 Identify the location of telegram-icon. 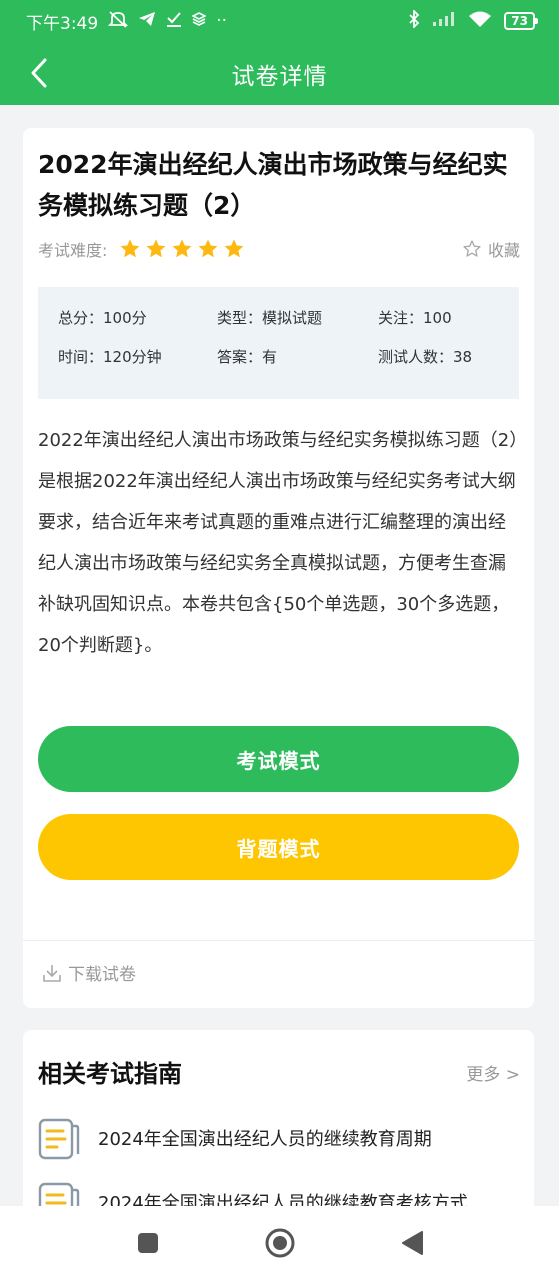
(147, 21).